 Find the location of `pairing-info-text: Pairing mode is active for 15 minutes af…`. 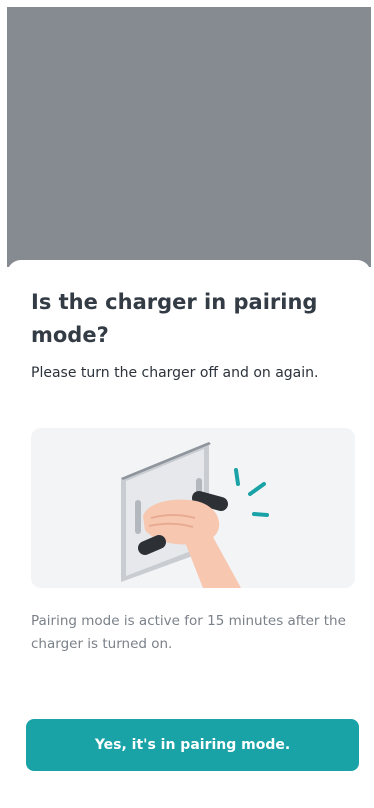

pairing-info-text: Pairing mode is active for 15 minutes af… is located at coordinates (188, 632).